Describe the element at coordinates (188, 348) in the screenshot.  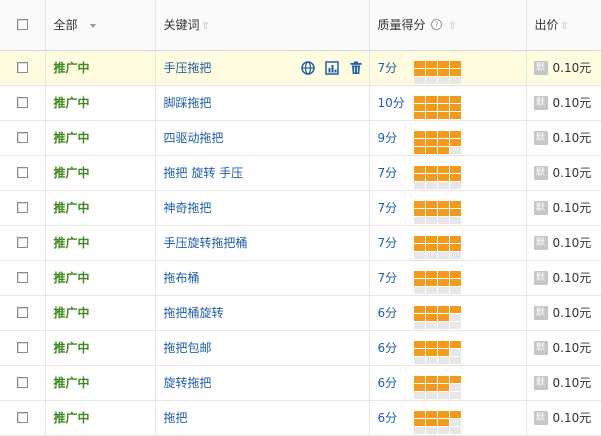
I see `keyword-link: 拖把包邮` at that location.